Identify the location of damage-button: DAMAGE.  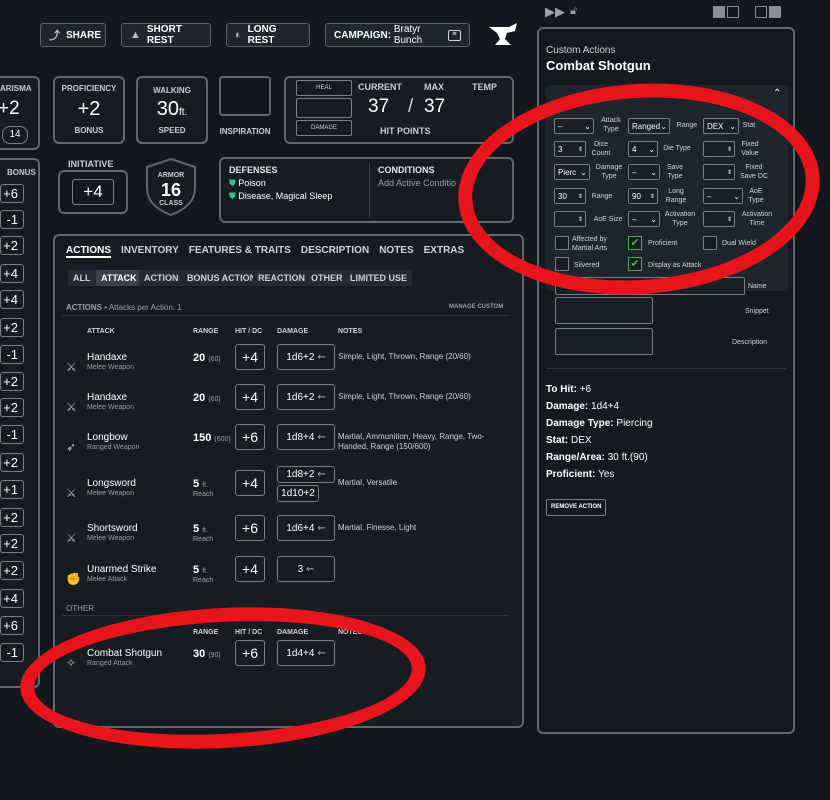
(324, 128).